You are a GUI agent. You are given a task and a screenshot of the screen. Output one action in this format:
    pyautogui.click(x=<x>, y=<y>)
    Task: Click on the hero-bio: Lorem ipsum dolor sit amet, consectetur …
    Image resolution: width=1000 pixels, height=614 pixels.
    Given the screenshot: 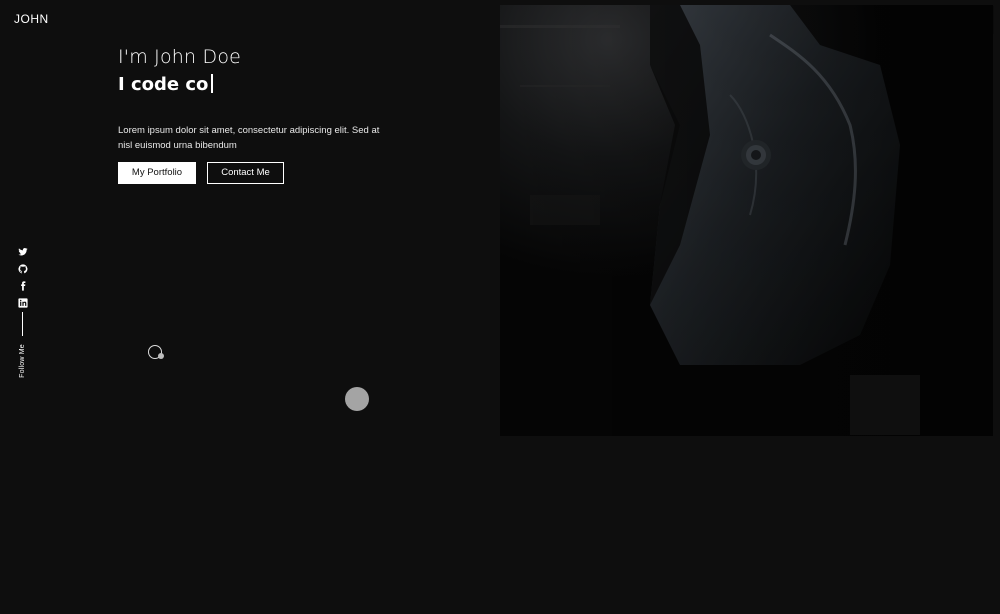 What is the action you would take?
    pyautogui.click(x=249, y=138)
    